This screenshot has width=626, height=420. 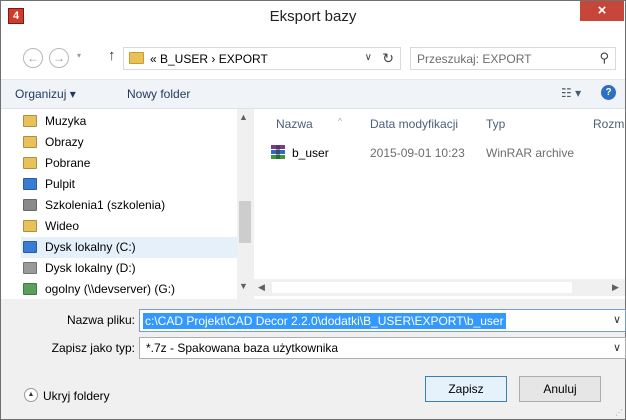 What do you see at coordinates (64, 142) in the screenshot?
I see `nav-item-label: Obrazy` at bounding box center [64, 142].